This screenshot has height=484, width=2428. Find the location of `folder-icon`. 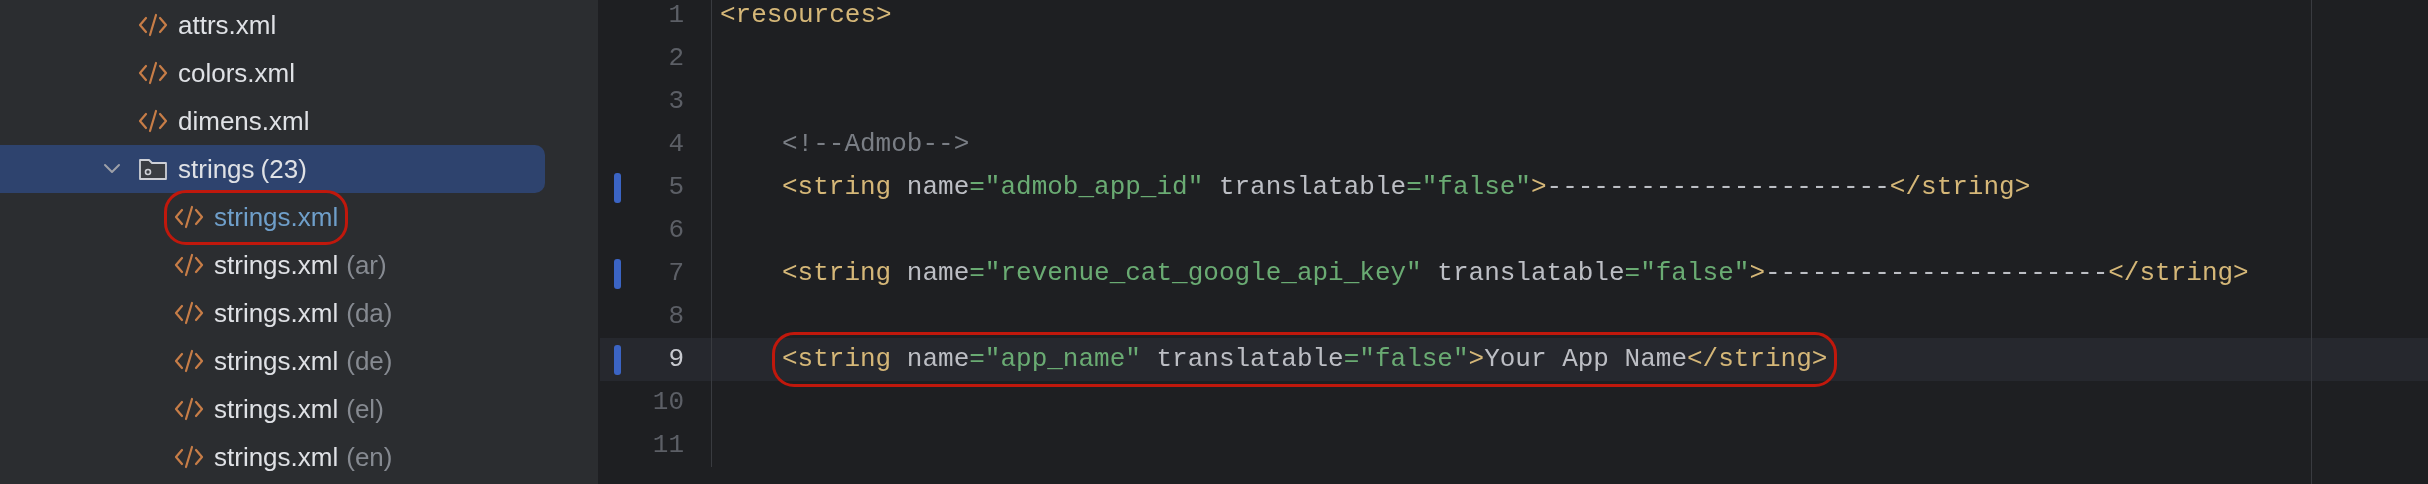

folder-icon is located at coordinates (153, 169).